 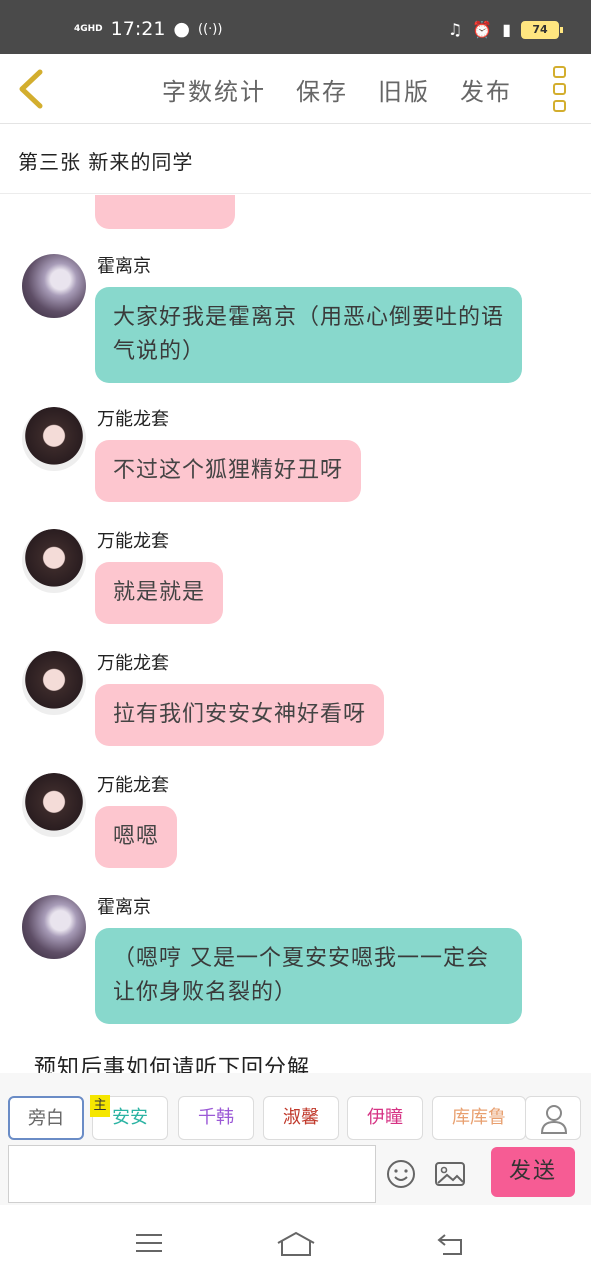 I want to click on role-label: 淑馨, so click(x=301, y=1117).